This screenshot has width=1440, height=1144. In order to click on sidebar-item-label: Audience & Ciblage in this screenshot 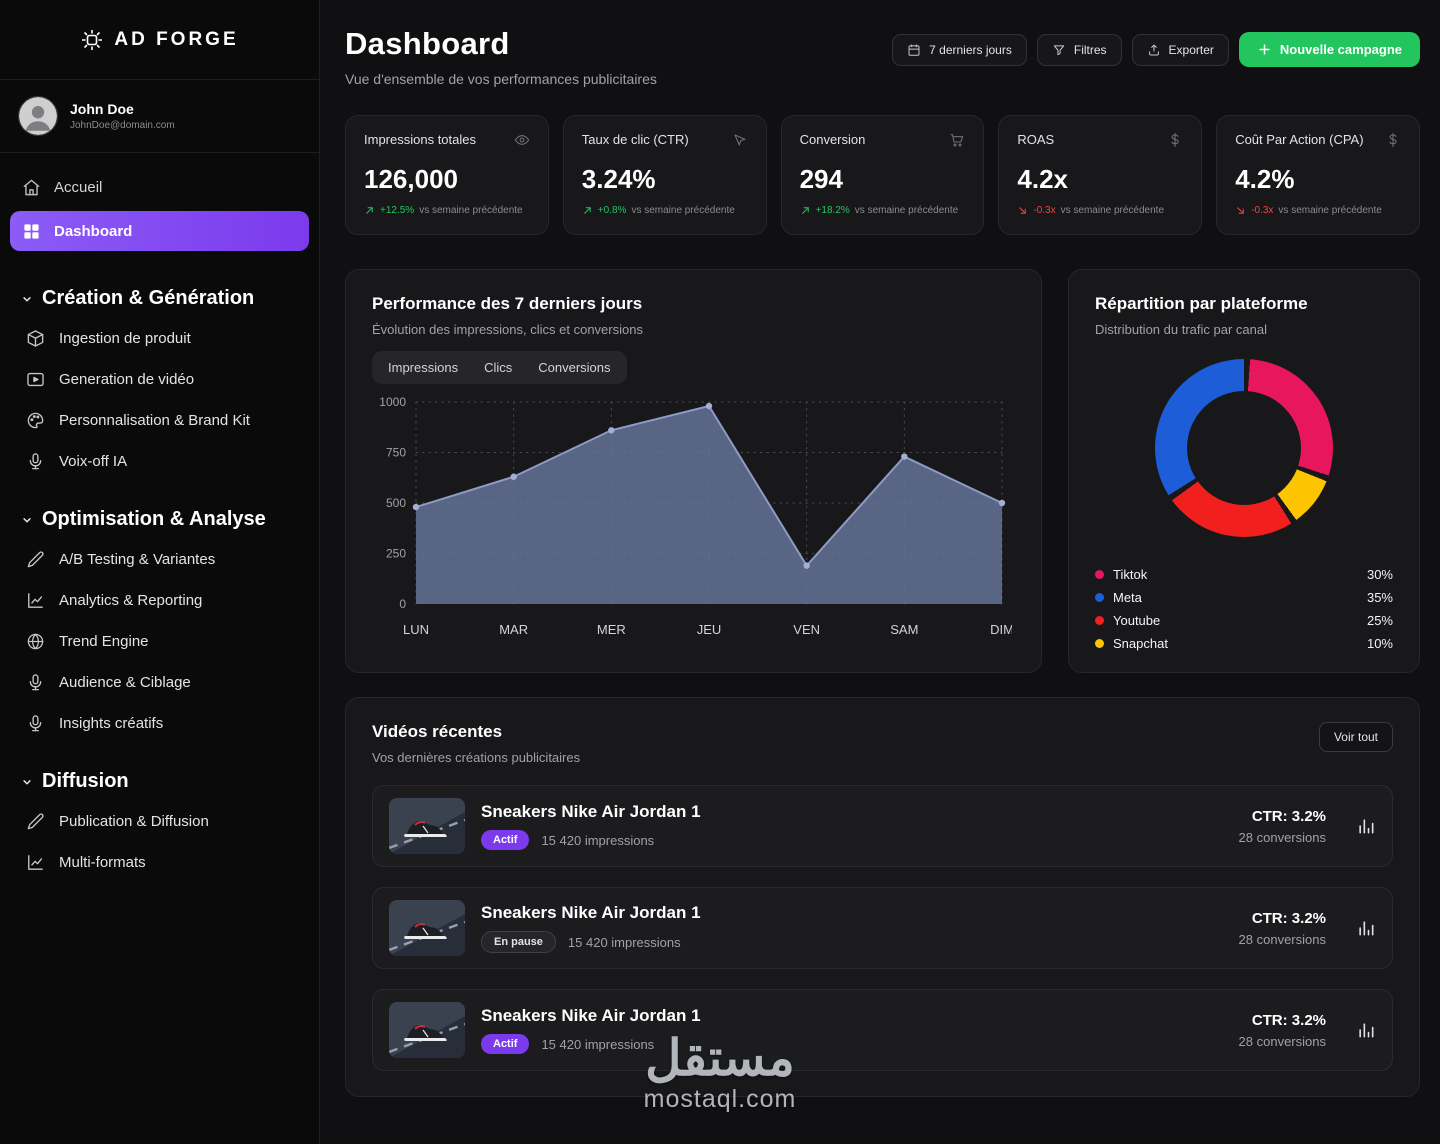, I will do `click(125, 682)`.